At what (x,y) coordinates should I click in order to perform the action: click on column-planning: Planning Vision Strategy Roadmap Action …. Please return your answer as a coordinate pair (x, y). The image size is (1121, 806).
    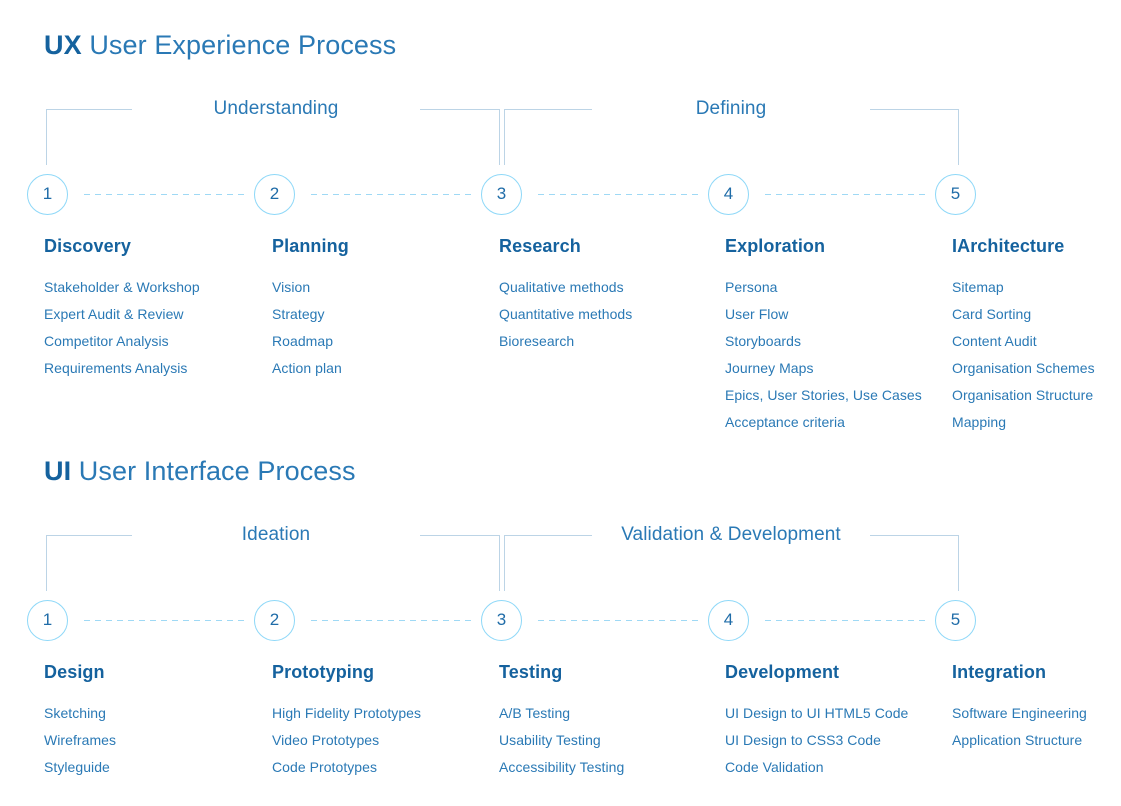
    Looking at the image, I should click on (310, 309).